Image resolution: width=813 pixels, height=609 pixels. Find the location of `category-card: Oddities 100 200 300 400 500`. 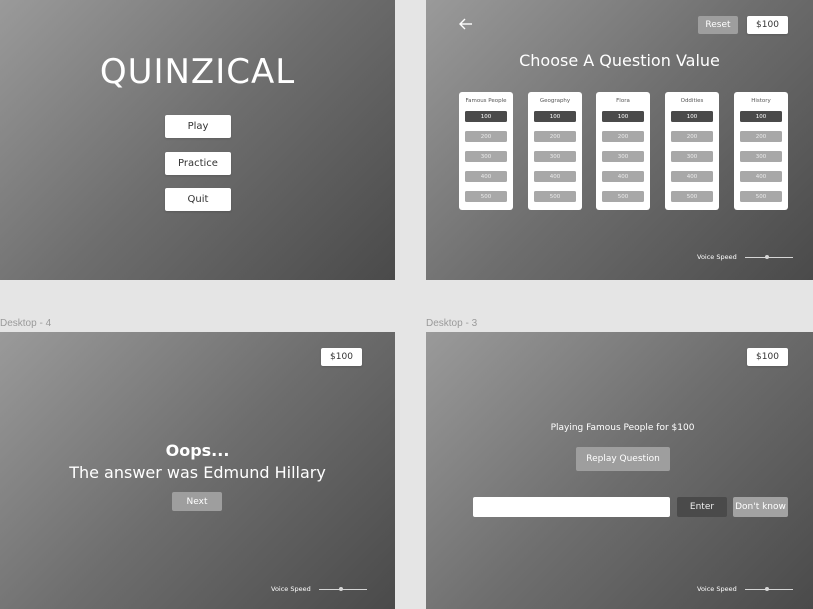

category-card: Oddities 100 200 300 400 500 is located at coordinates (692, 151).